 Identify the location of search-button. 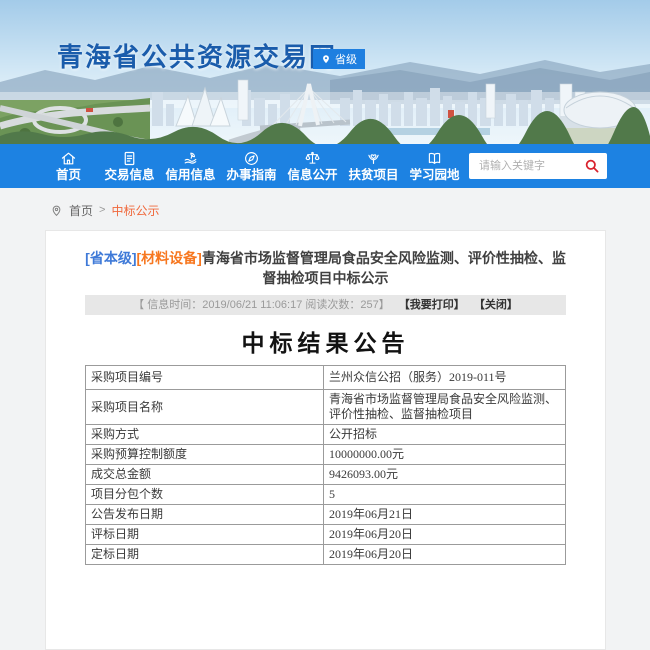
(592, 166).